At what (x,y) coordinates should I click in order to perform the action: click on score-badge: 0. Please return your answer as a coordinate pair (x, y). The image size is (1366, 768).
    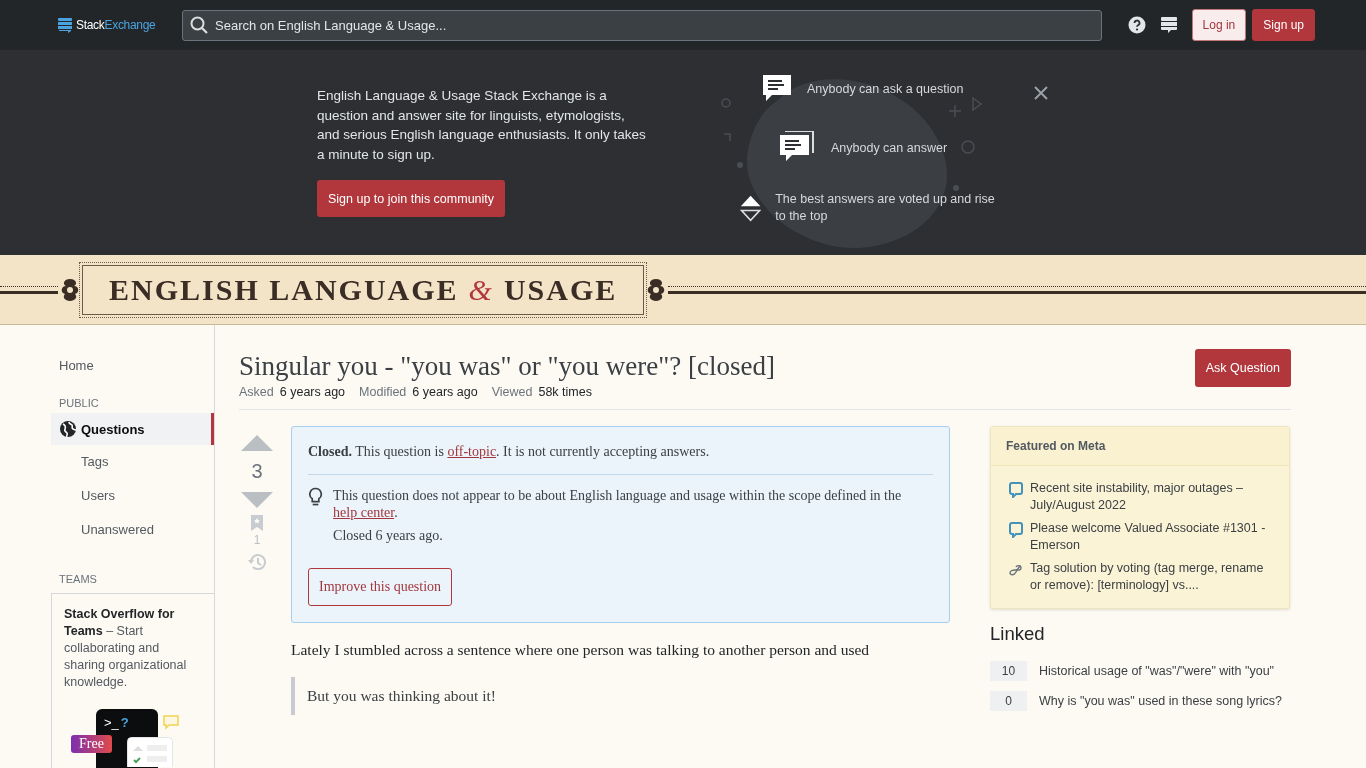
    Looking at the image, I should click on (1008, 701).